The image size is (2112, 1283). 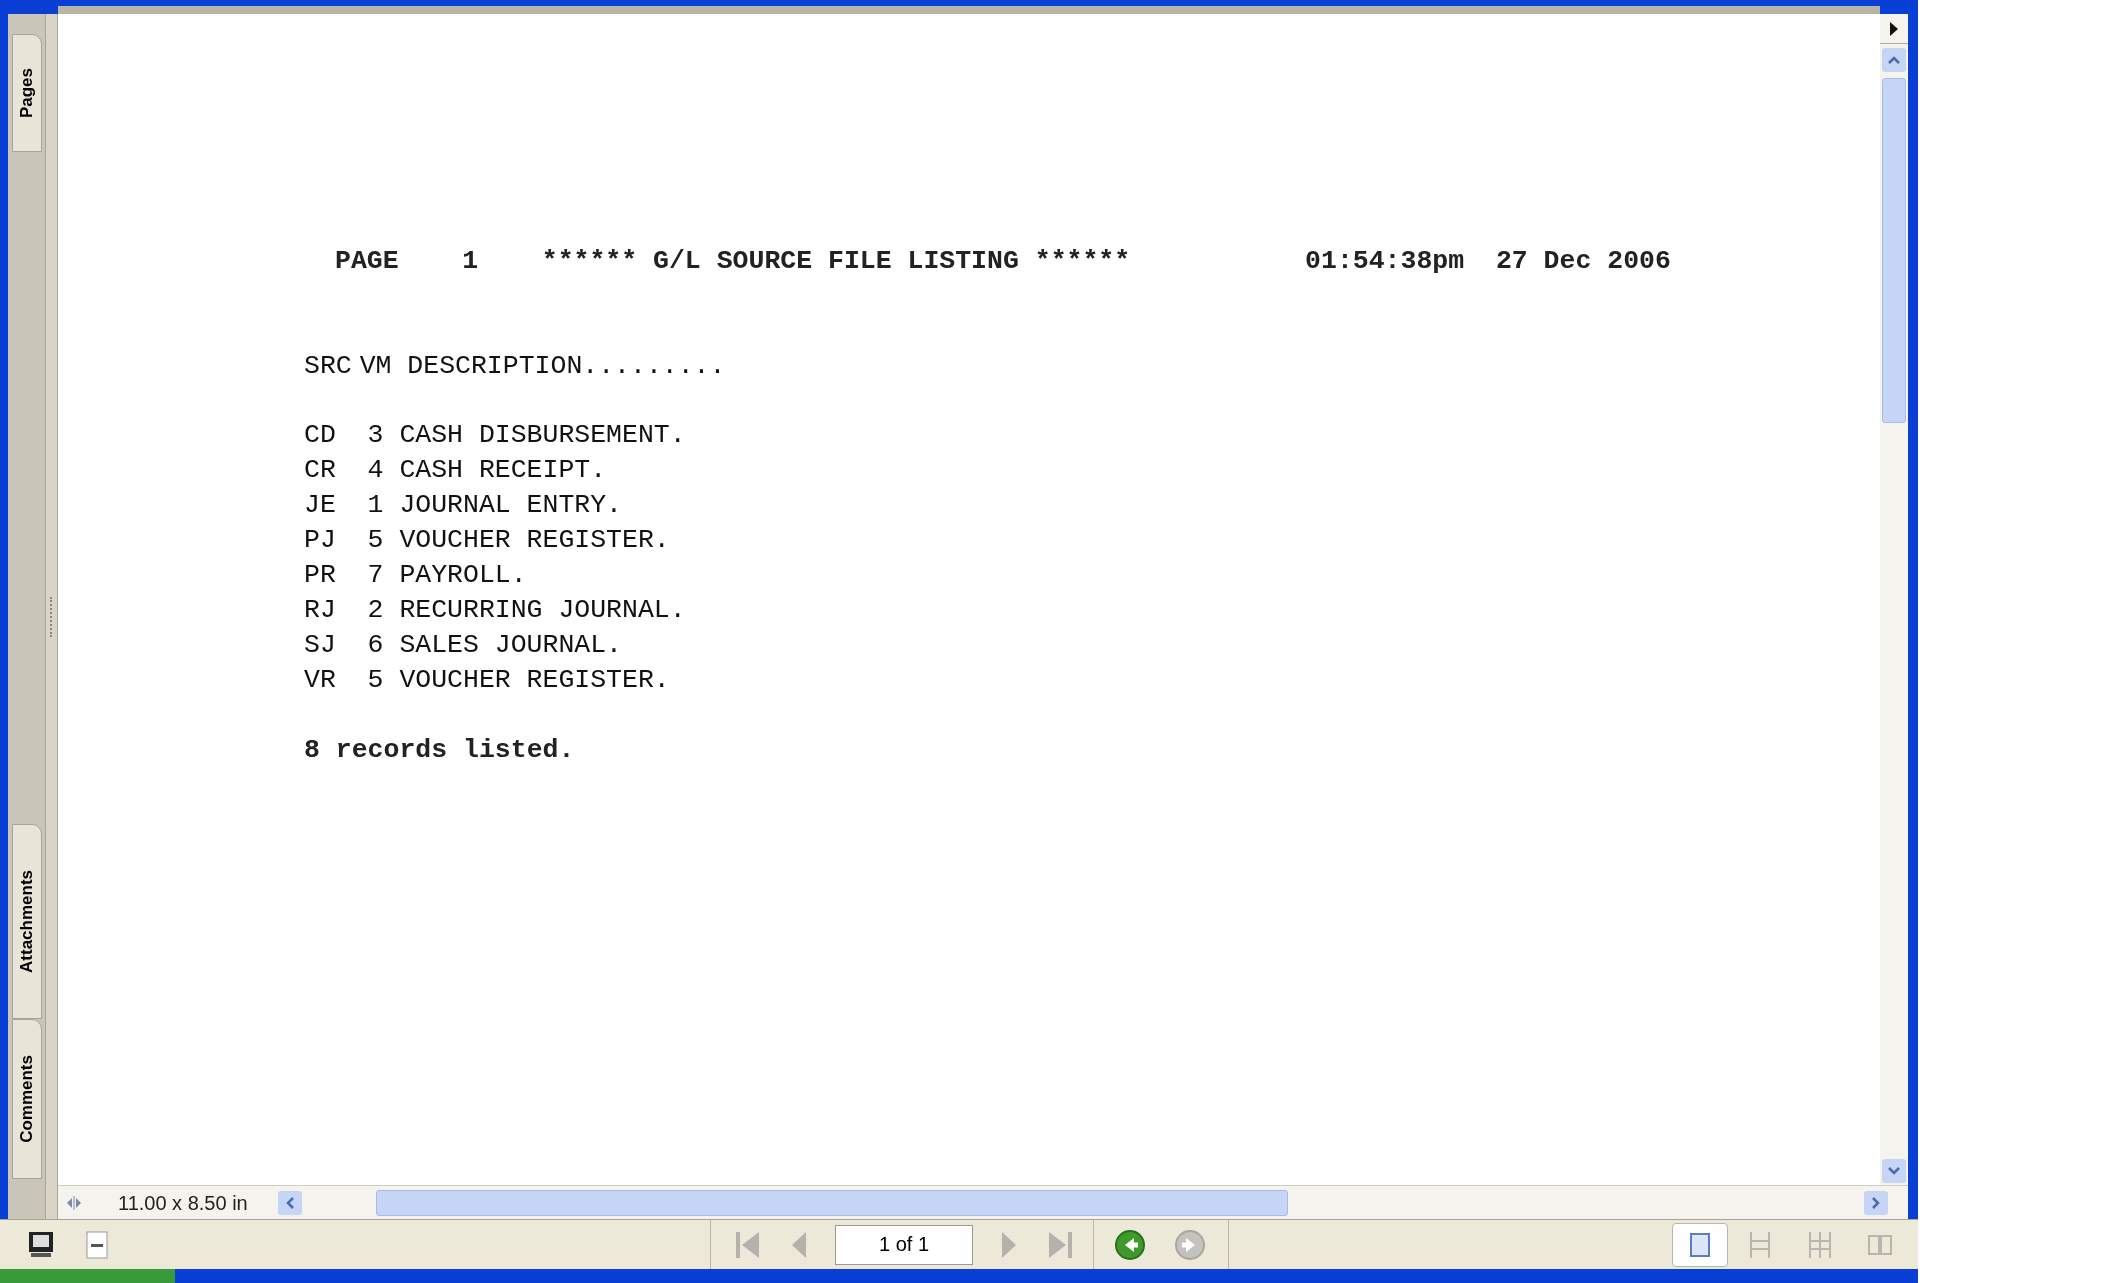 I want to click on table-cell-text: SJ, so click(x=320, y=645).